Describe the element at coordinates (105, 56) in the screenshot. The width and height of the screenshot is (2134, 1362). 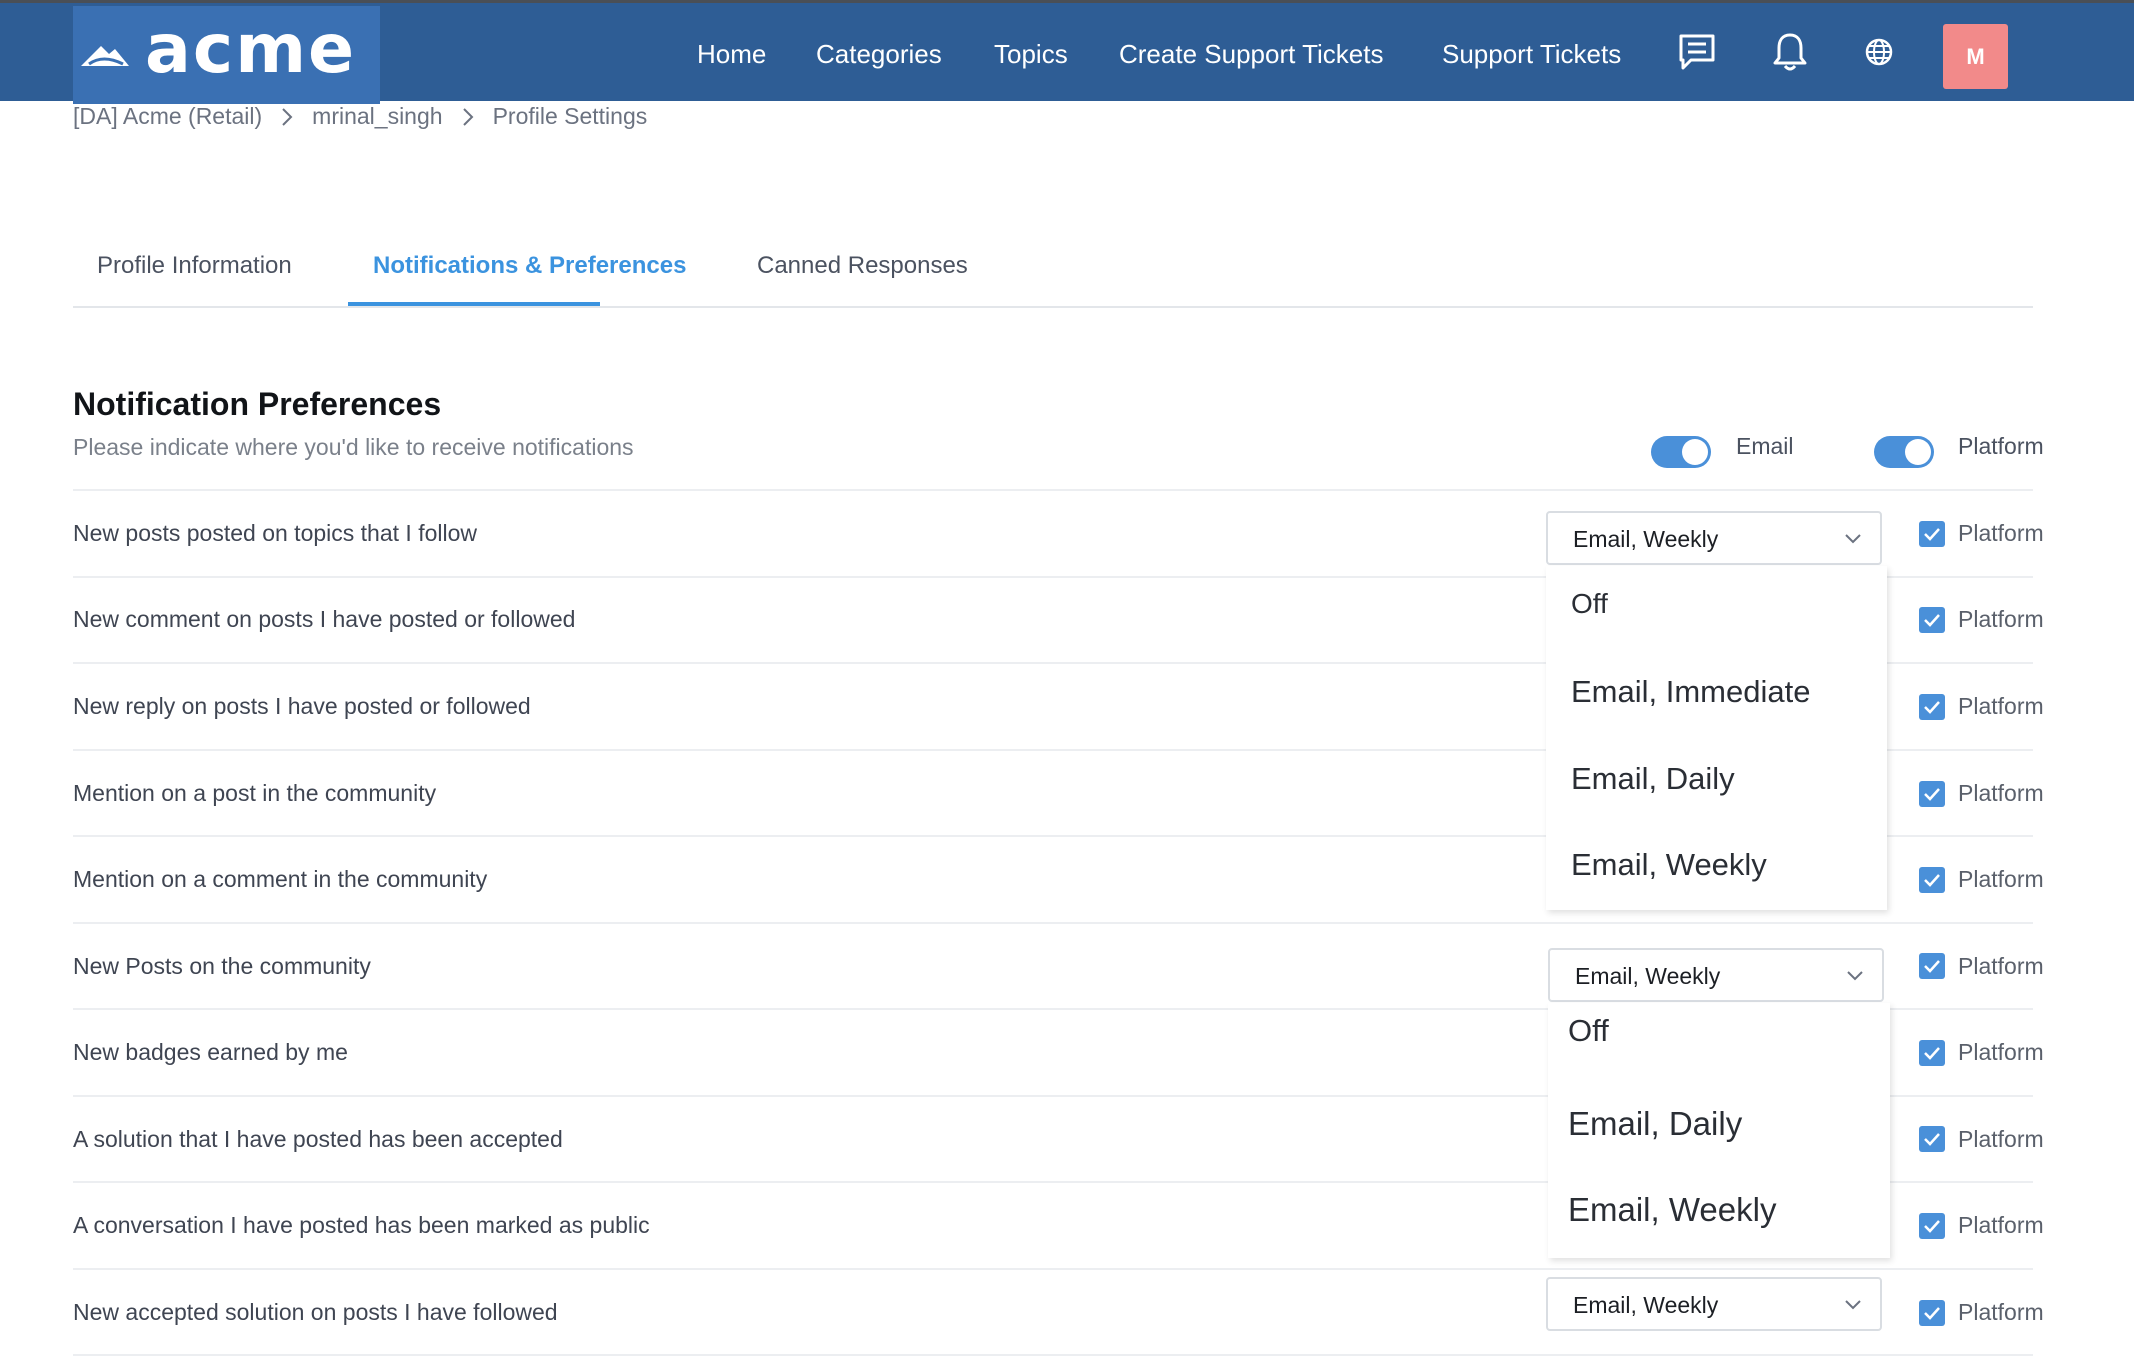
I see `mountain-logo-icon` at that location.